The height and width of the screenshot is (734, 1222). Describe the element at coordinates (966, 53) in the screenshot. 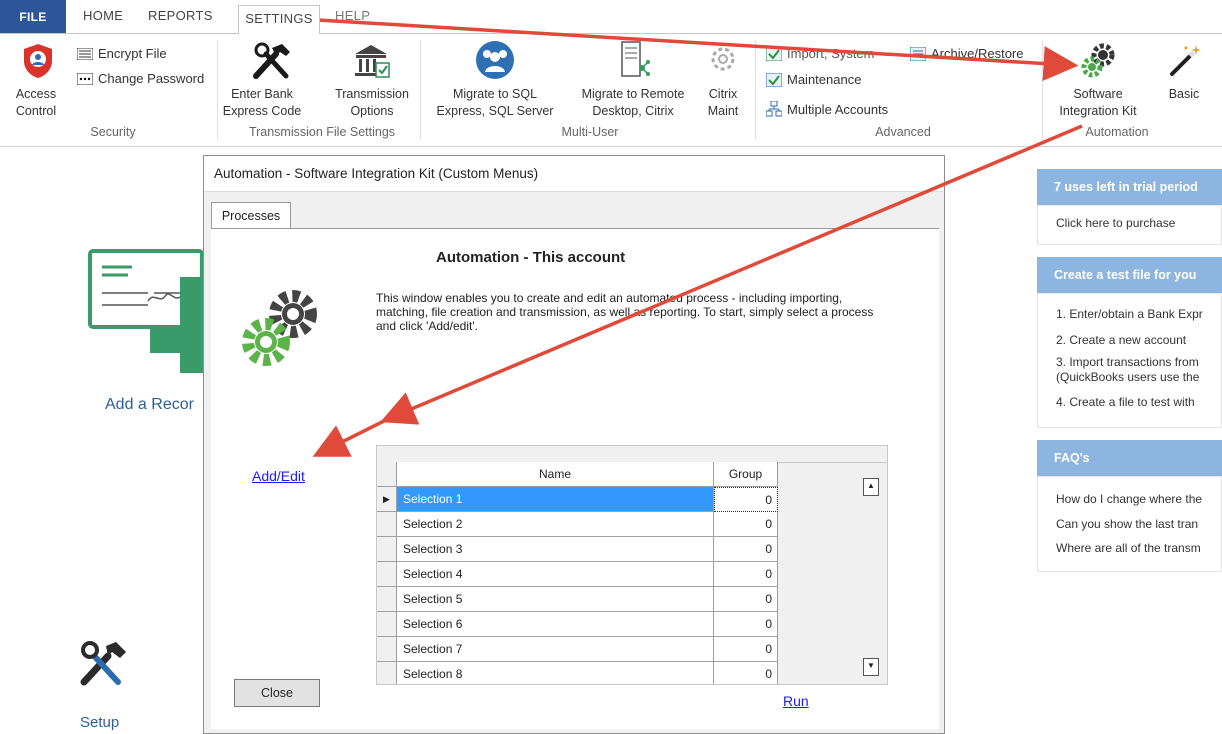

I see `archive-restore-button: Archive/Restore` at that location.